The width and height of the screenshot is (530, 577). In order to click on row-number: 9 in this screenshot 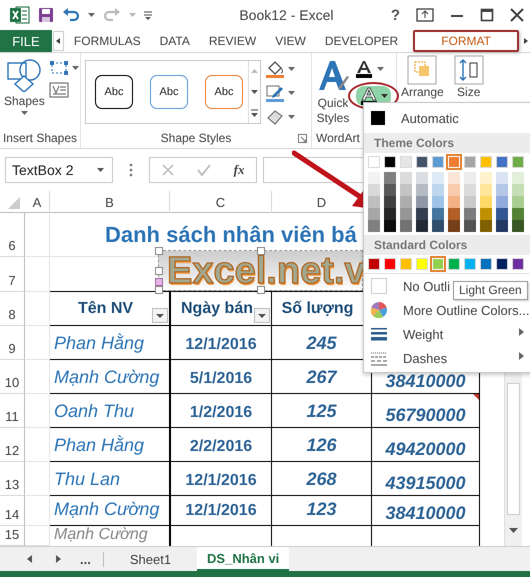, I will do `click(12, 343)`.